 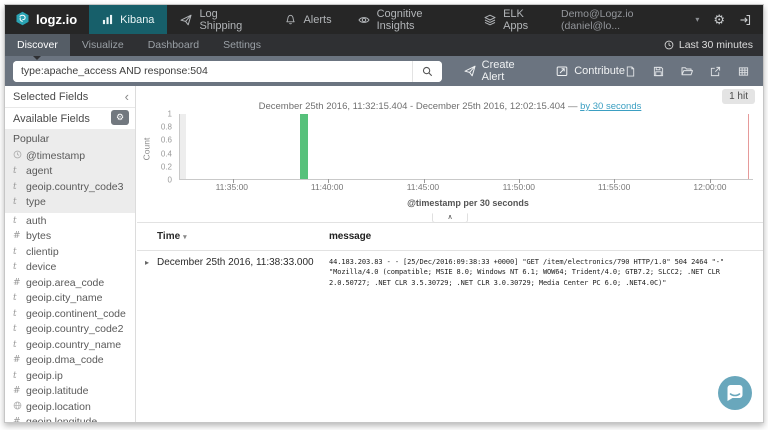 I want to click on open-search-icon, so click(x=687, y=71).